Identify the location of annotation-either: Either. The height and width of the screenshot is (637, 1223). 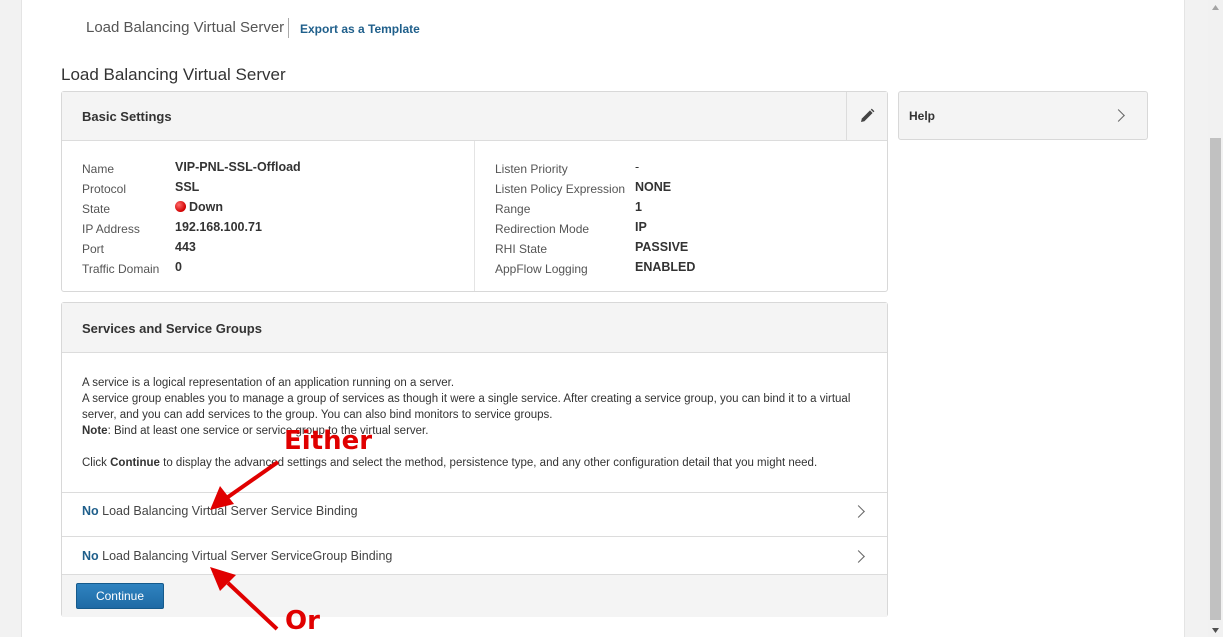
(328, 441).